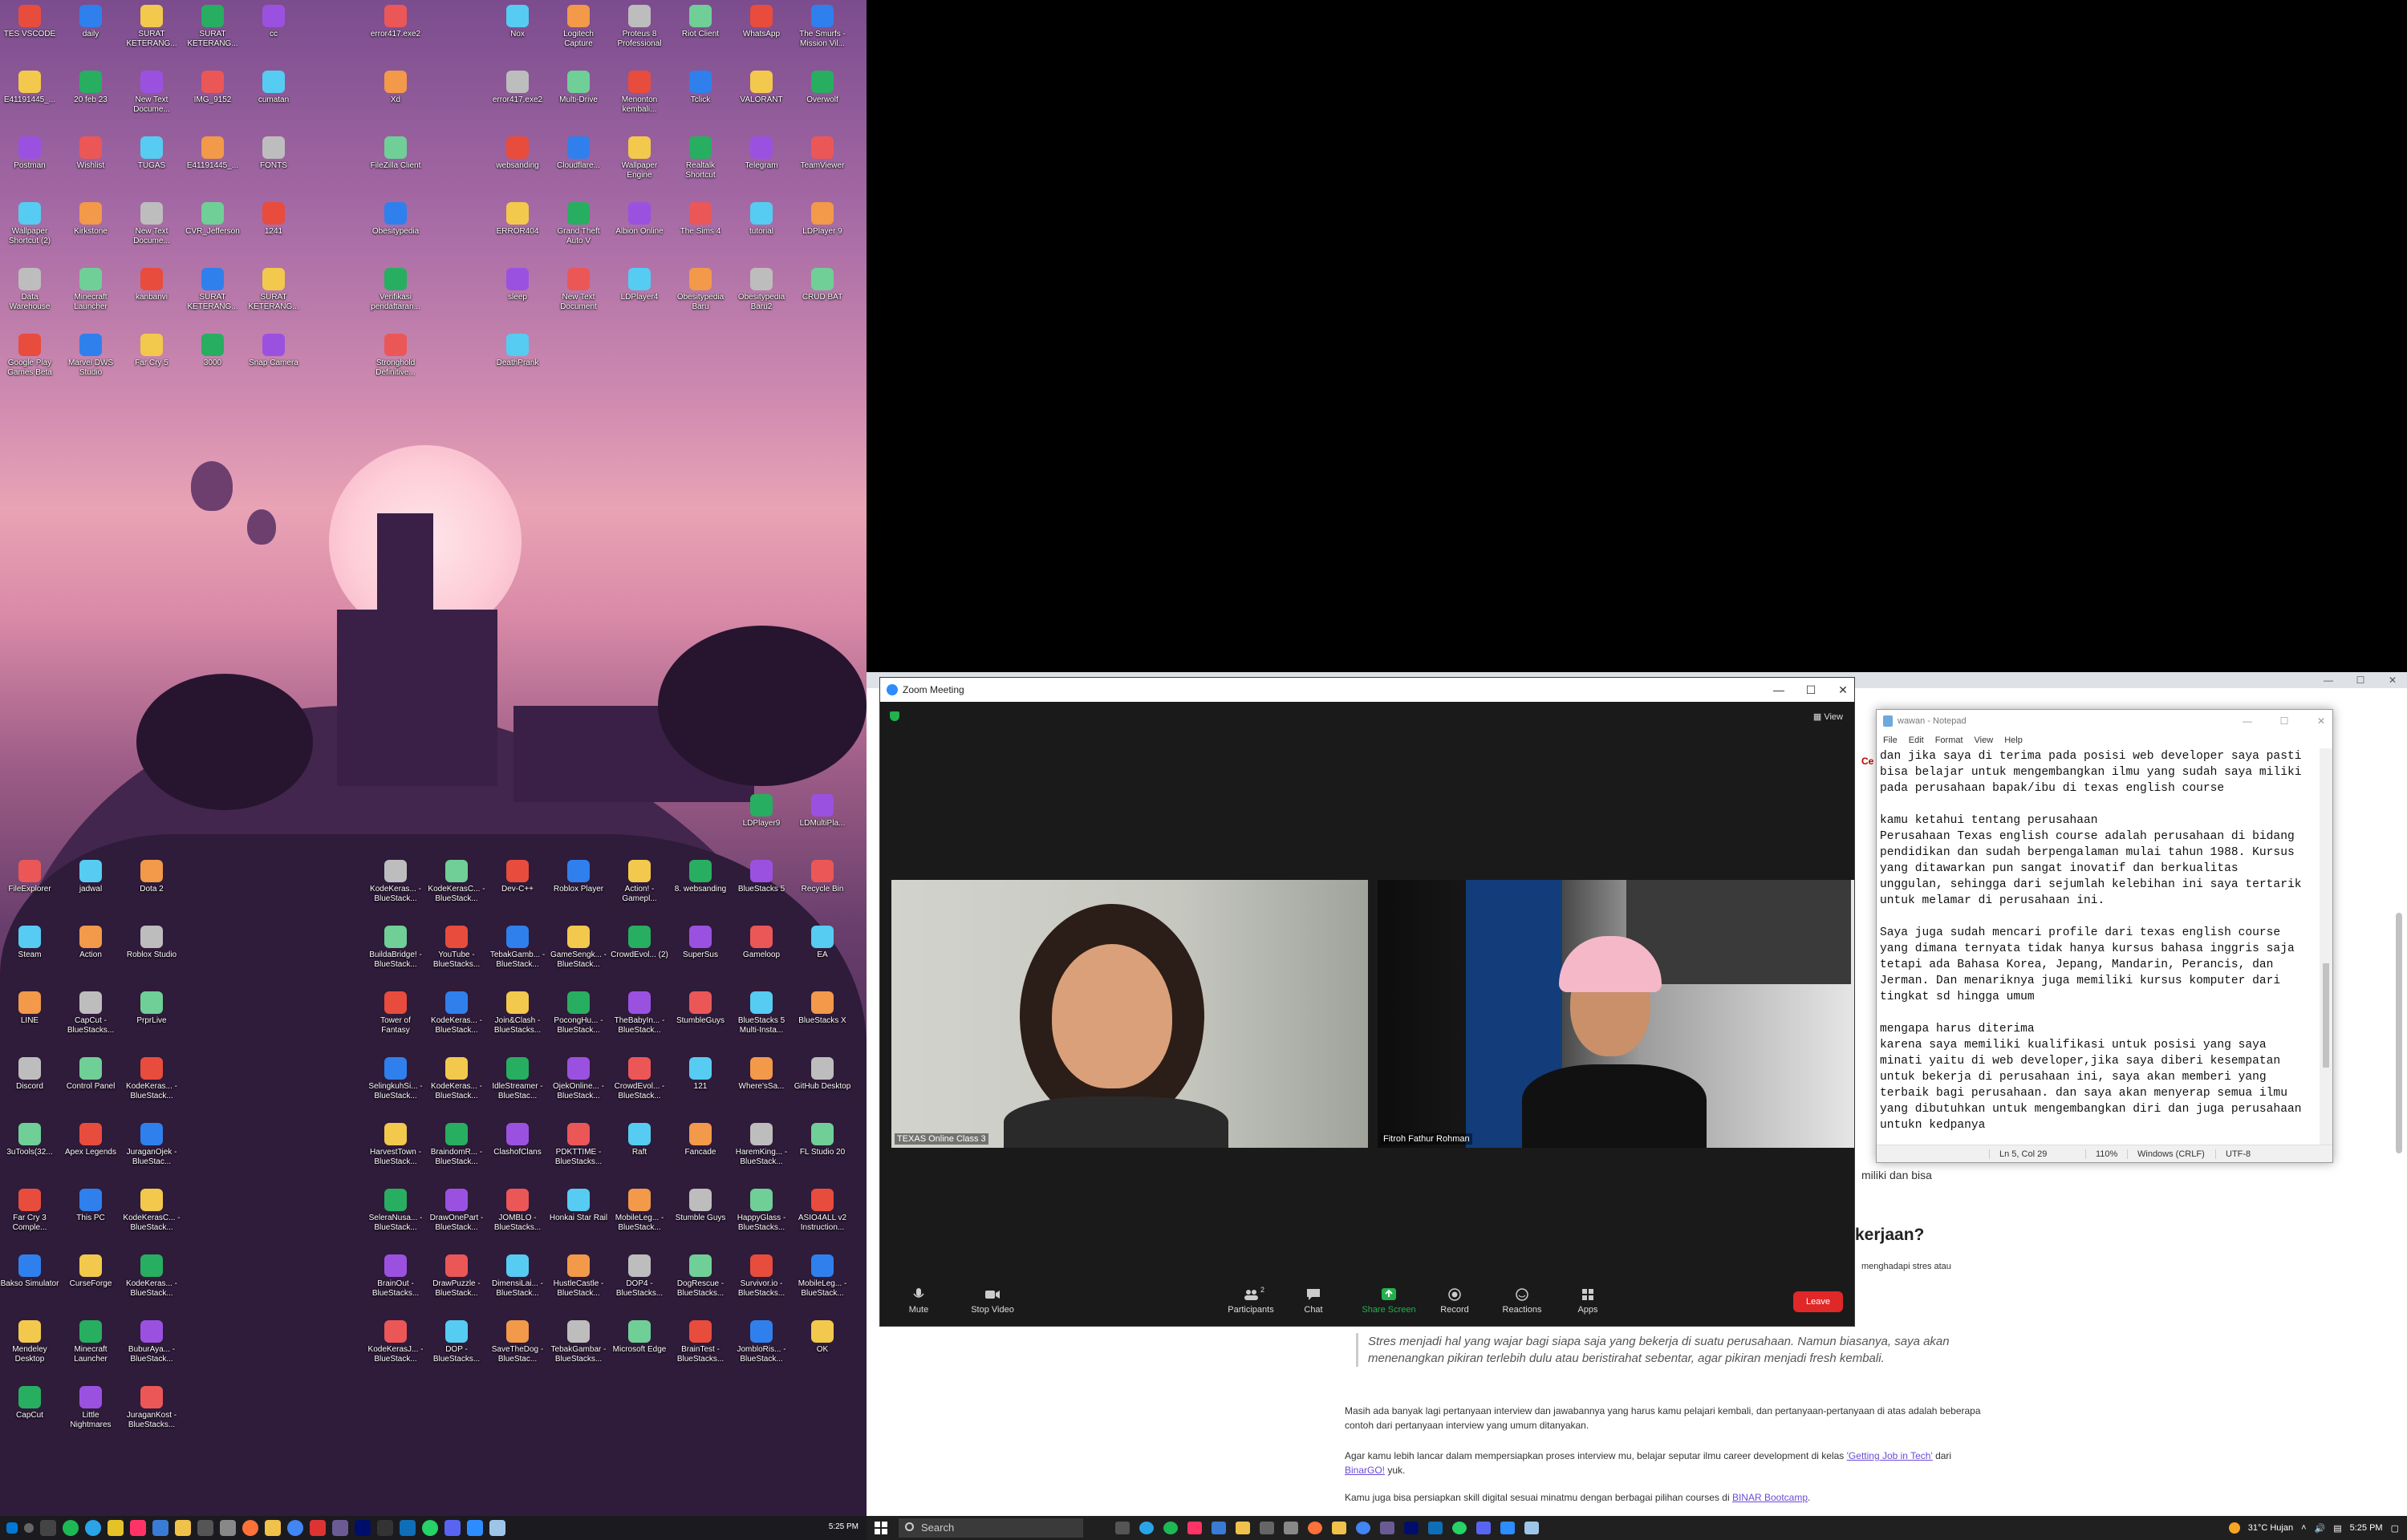 Image resolution: width=2407 pixels, height=1540 pixels. I want to click on desktop-icon: GitHub Desktop, so click(822, 1074).